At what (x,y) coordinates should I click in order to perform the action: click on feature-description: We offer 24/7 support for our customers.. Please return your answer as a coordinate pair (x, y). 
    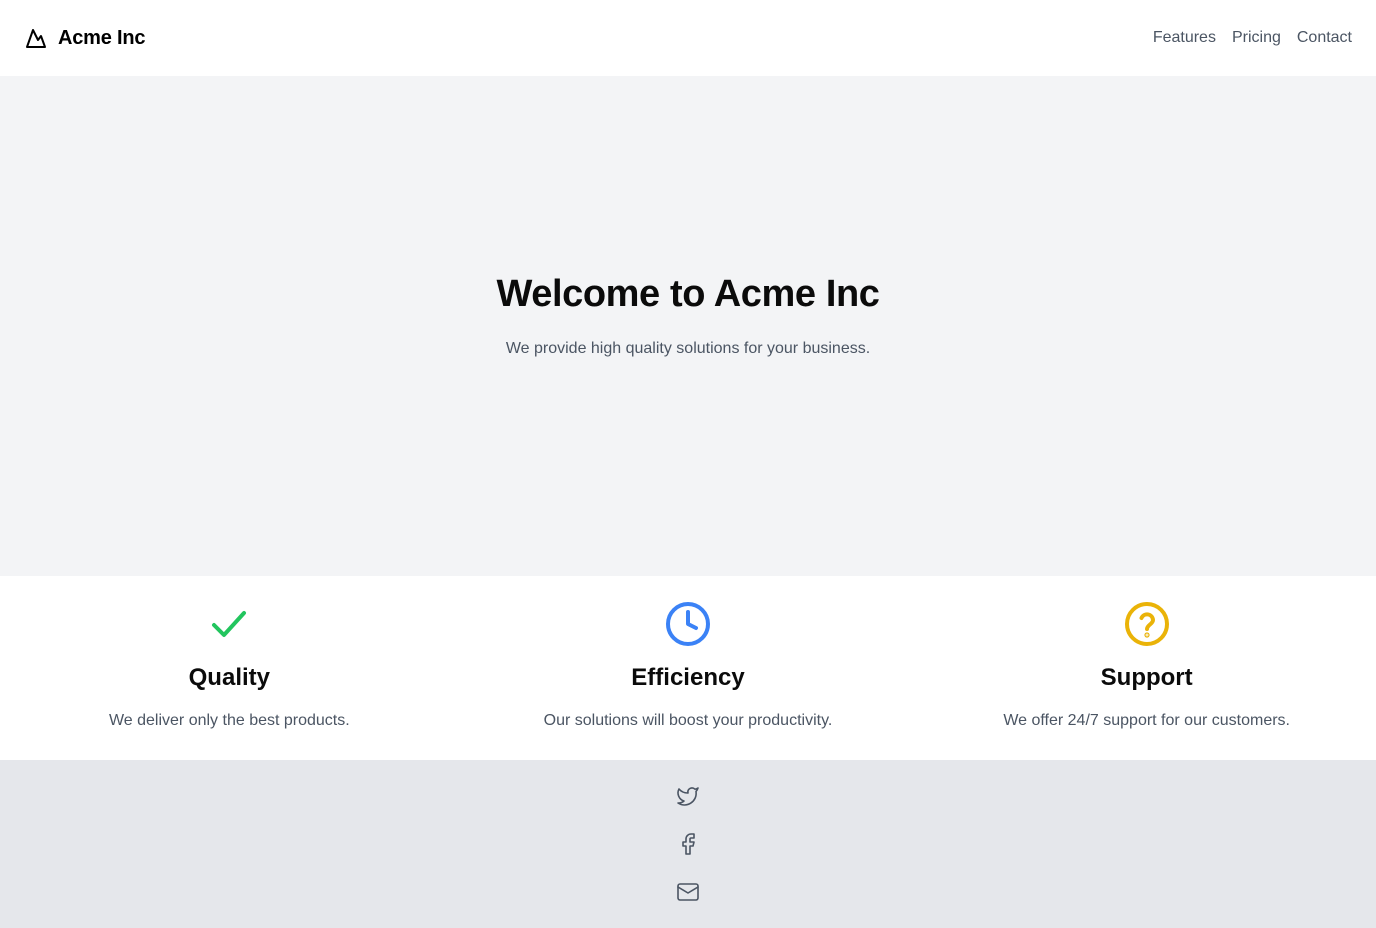
    Looking at the image, I should click on (1146, 720).